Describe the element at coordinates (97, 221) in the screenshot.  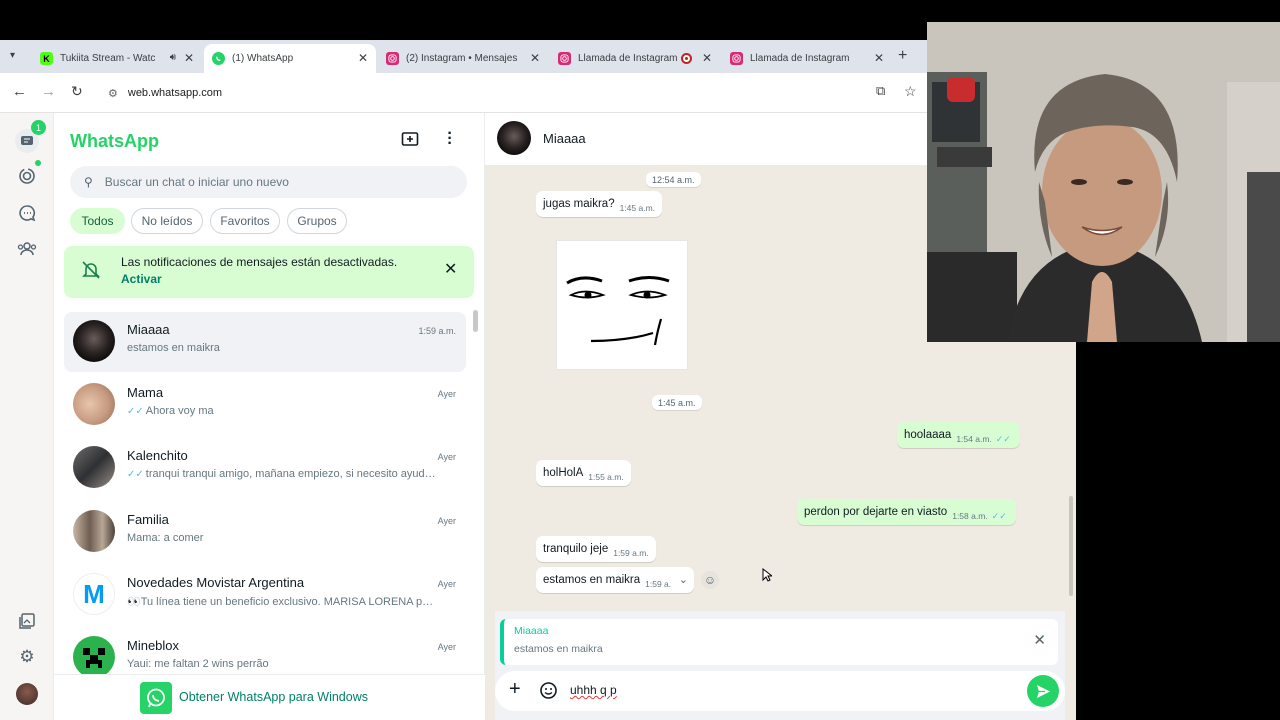
I see `filter-todos: Todos` at that location.